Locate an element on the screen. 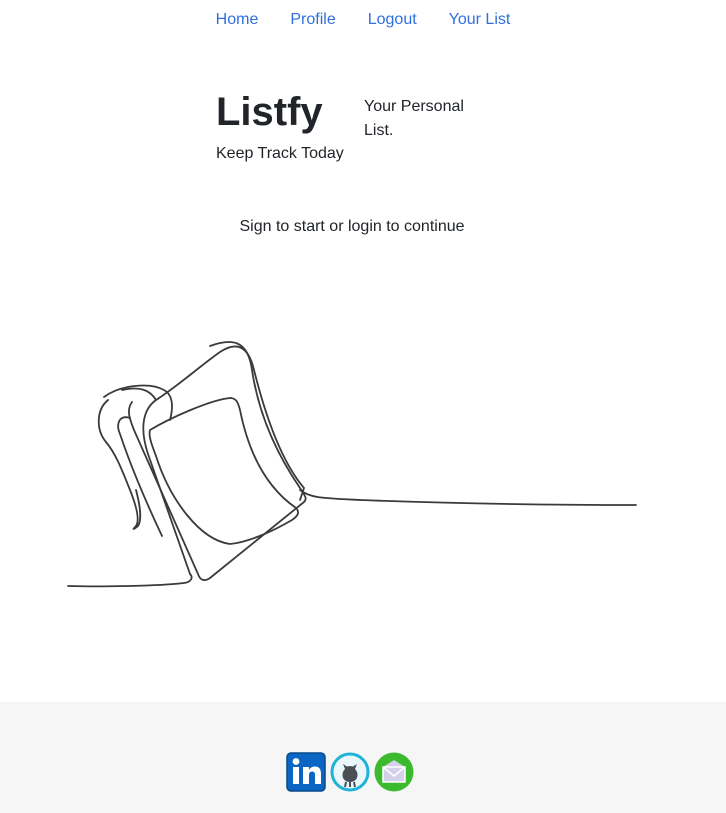  brand-tagline: Your Personal List. is located at coordinates (414, 118).